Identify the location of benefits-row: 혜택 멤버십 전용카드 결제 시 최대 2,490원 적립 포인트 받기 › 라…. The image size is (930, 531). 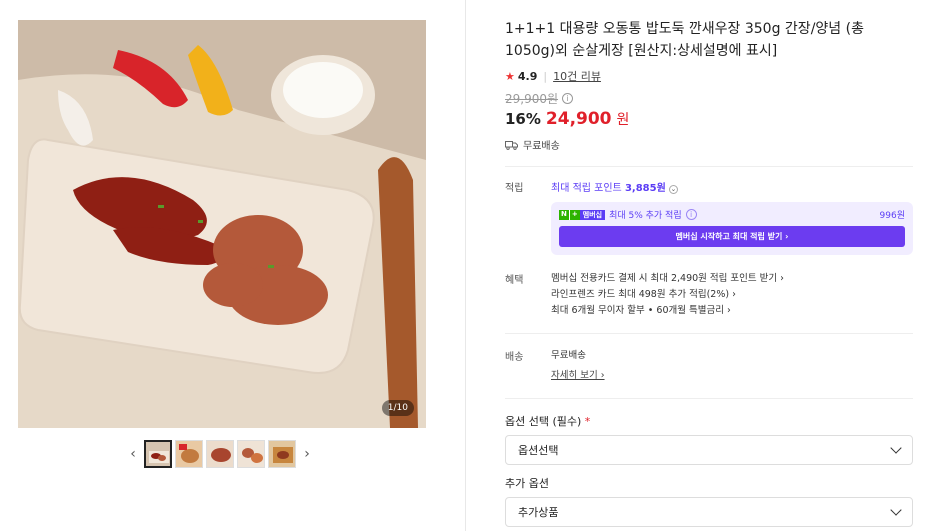
(709, 295).